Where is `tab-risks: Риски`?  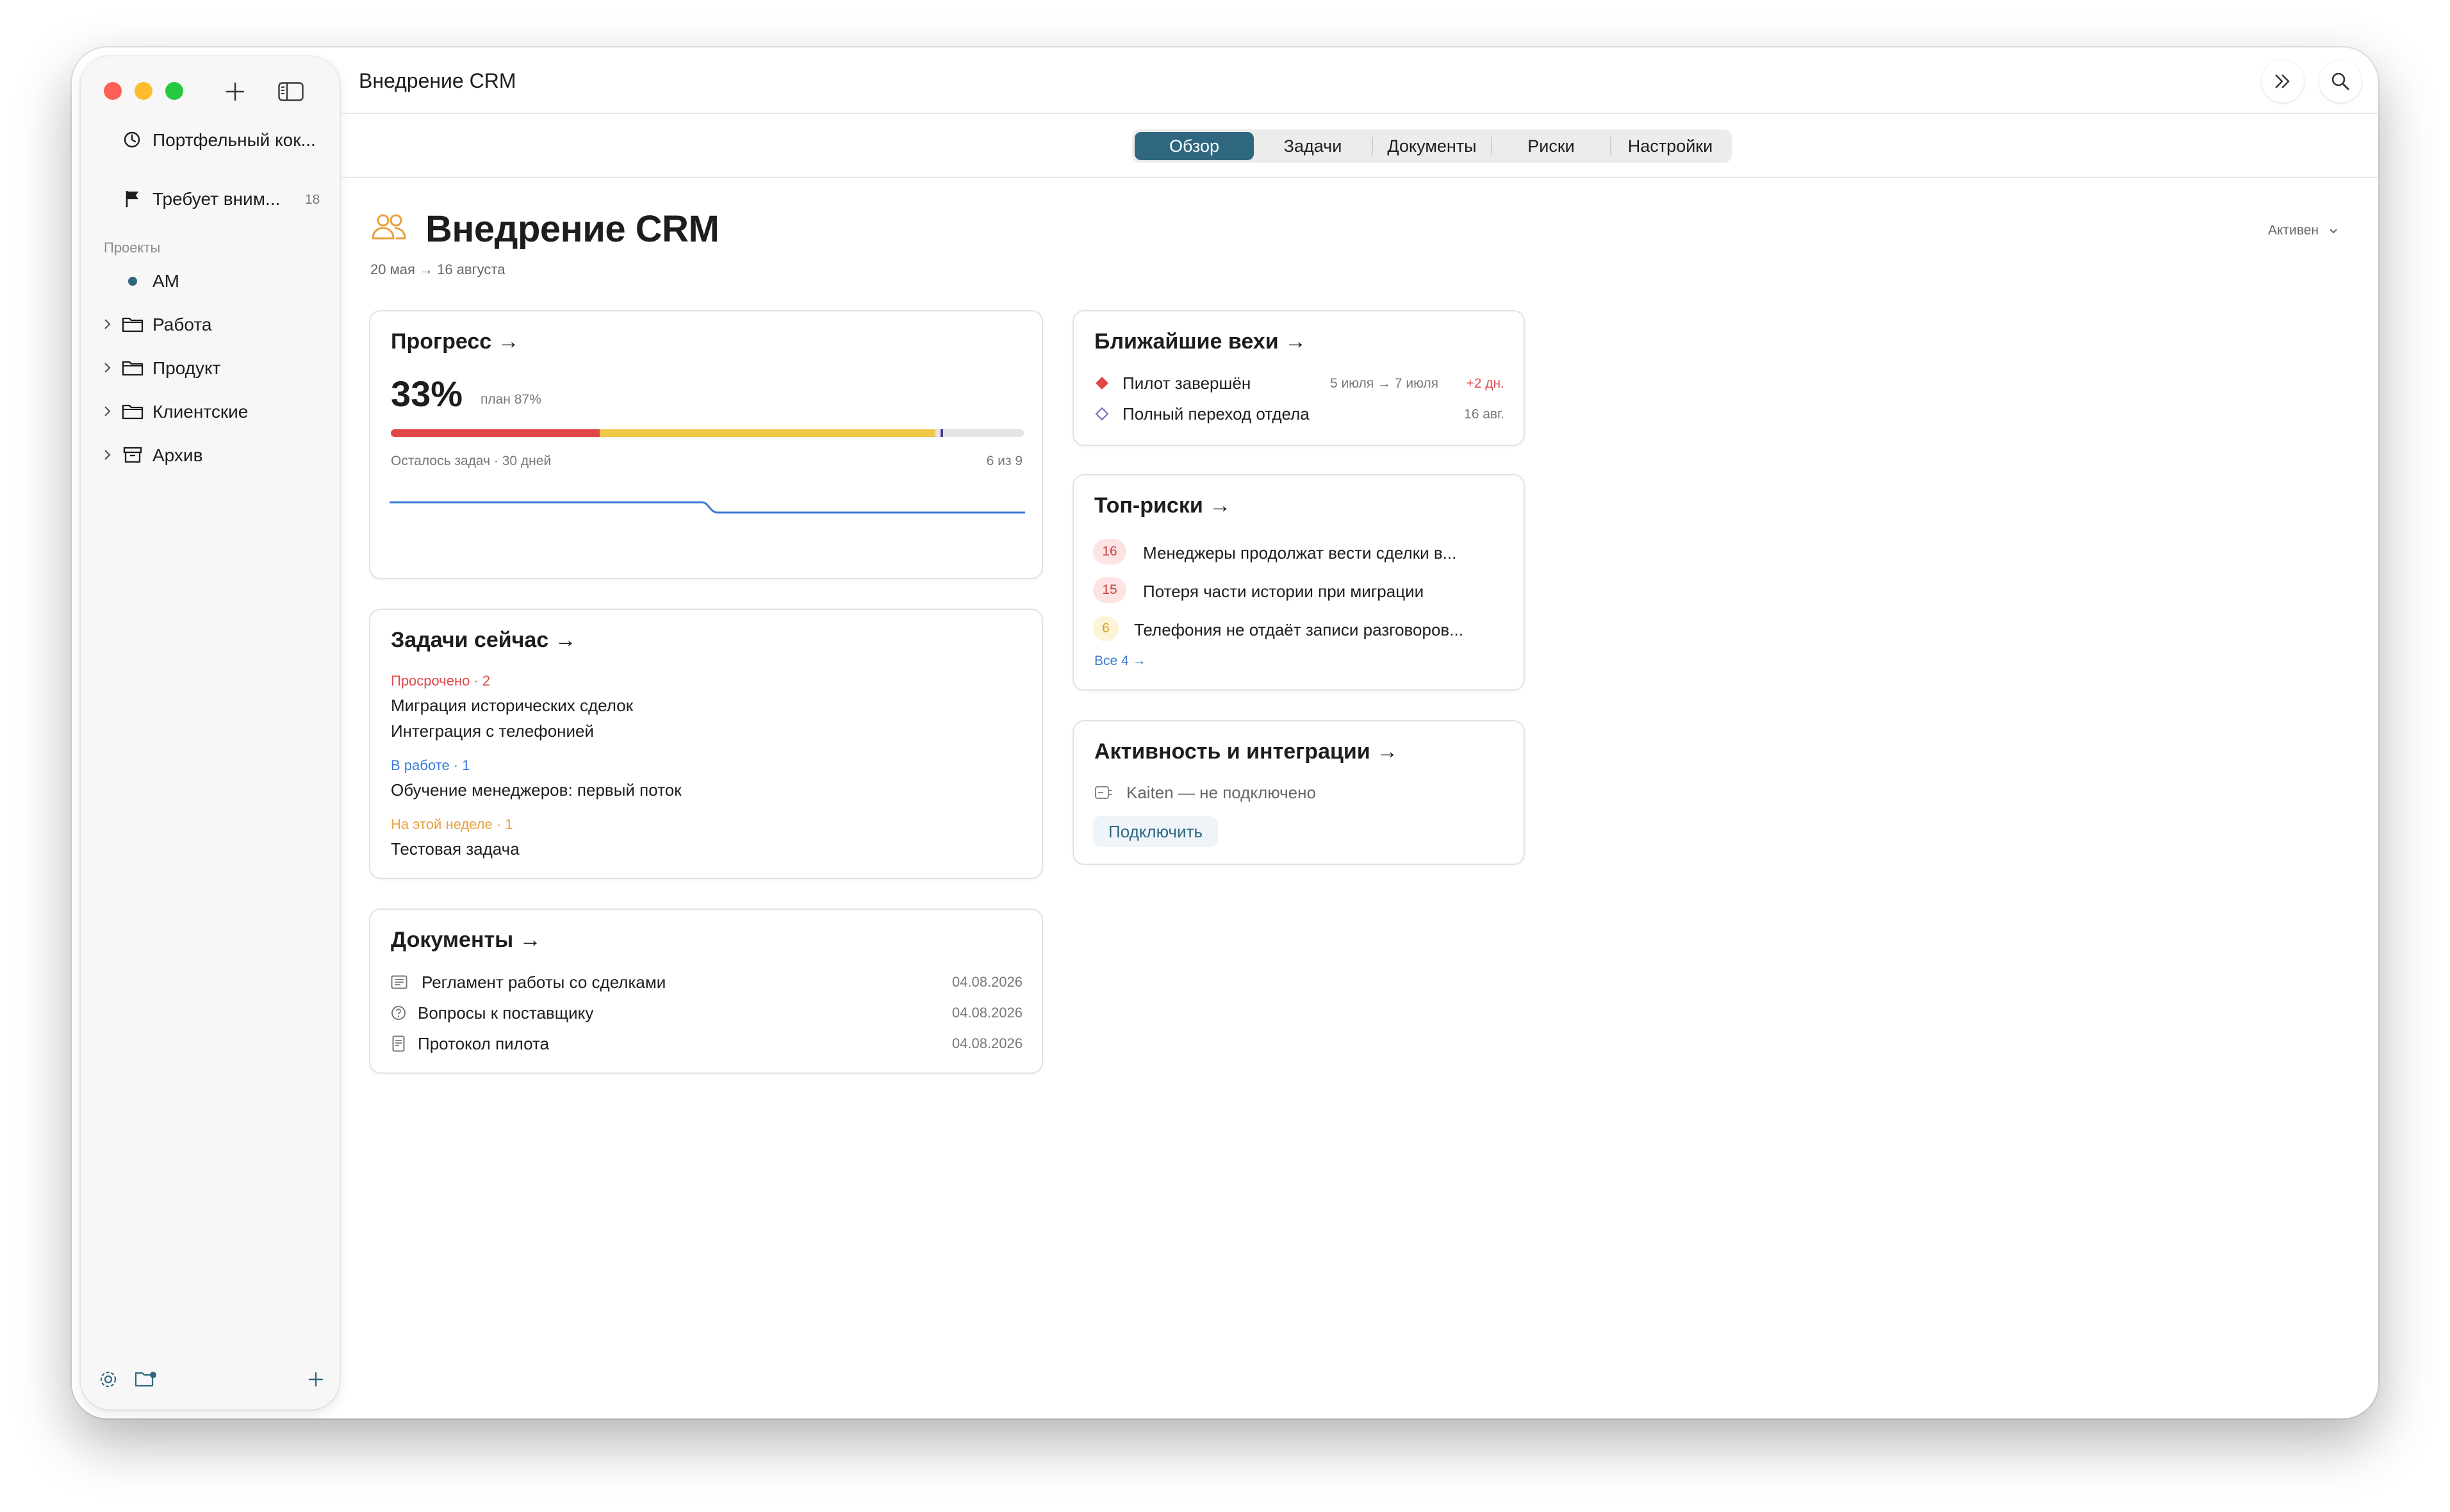
tab-risks: Риски is located at coordinates (1551, 146).